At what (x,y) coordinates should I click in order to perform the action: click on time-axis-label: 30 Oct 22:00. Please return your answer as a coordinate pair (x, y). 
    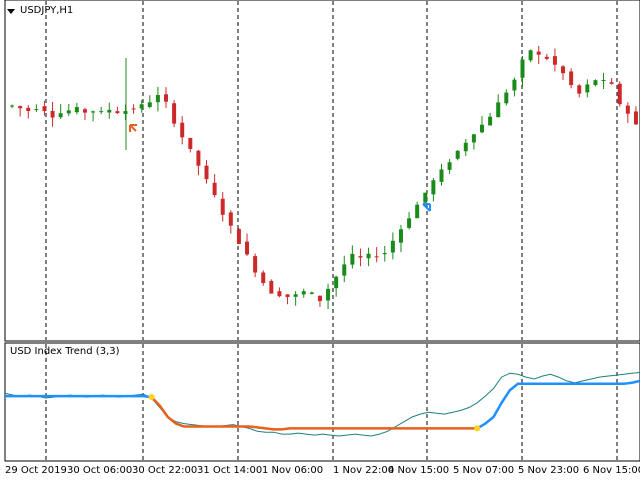
    Looking at the image, I should click on (165, 470).